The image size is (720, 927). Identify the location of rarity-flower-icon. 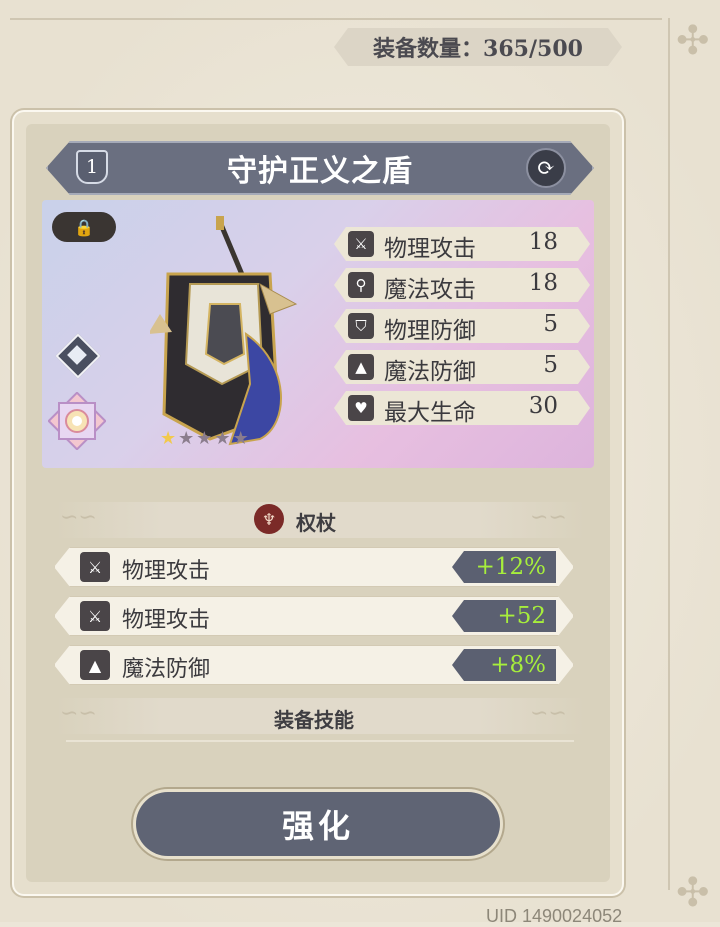
(77, 421).